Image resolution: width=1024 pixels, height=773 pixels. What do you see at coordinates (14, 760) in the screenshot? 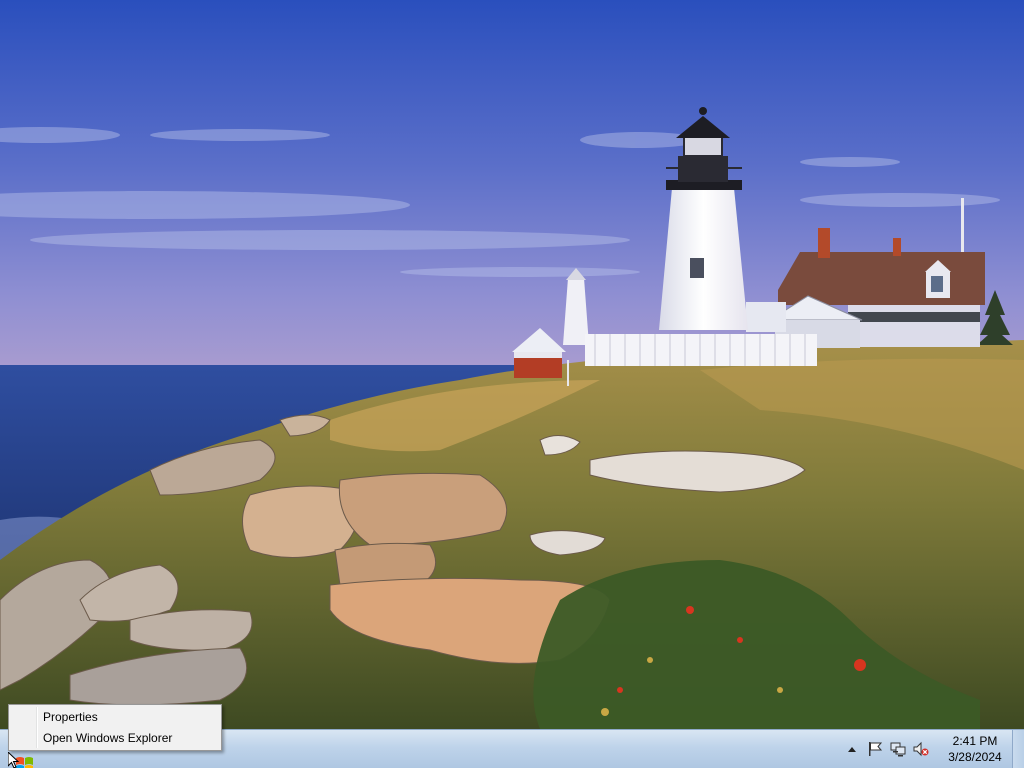
I see `mouse-cursor-icon` at bounding box center [14, 760].